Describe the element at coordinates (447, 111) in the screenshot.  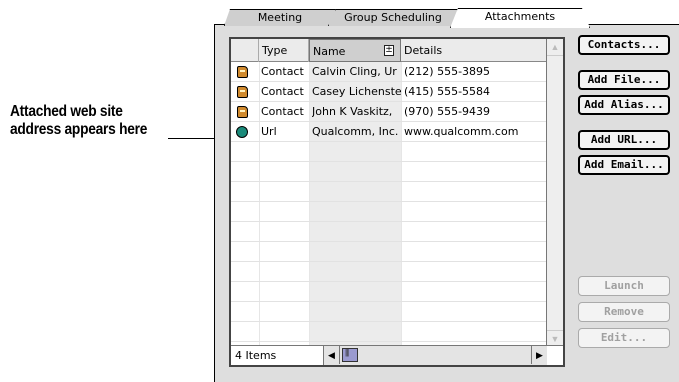
I see `row-details: (970) 555-9439` at that location.